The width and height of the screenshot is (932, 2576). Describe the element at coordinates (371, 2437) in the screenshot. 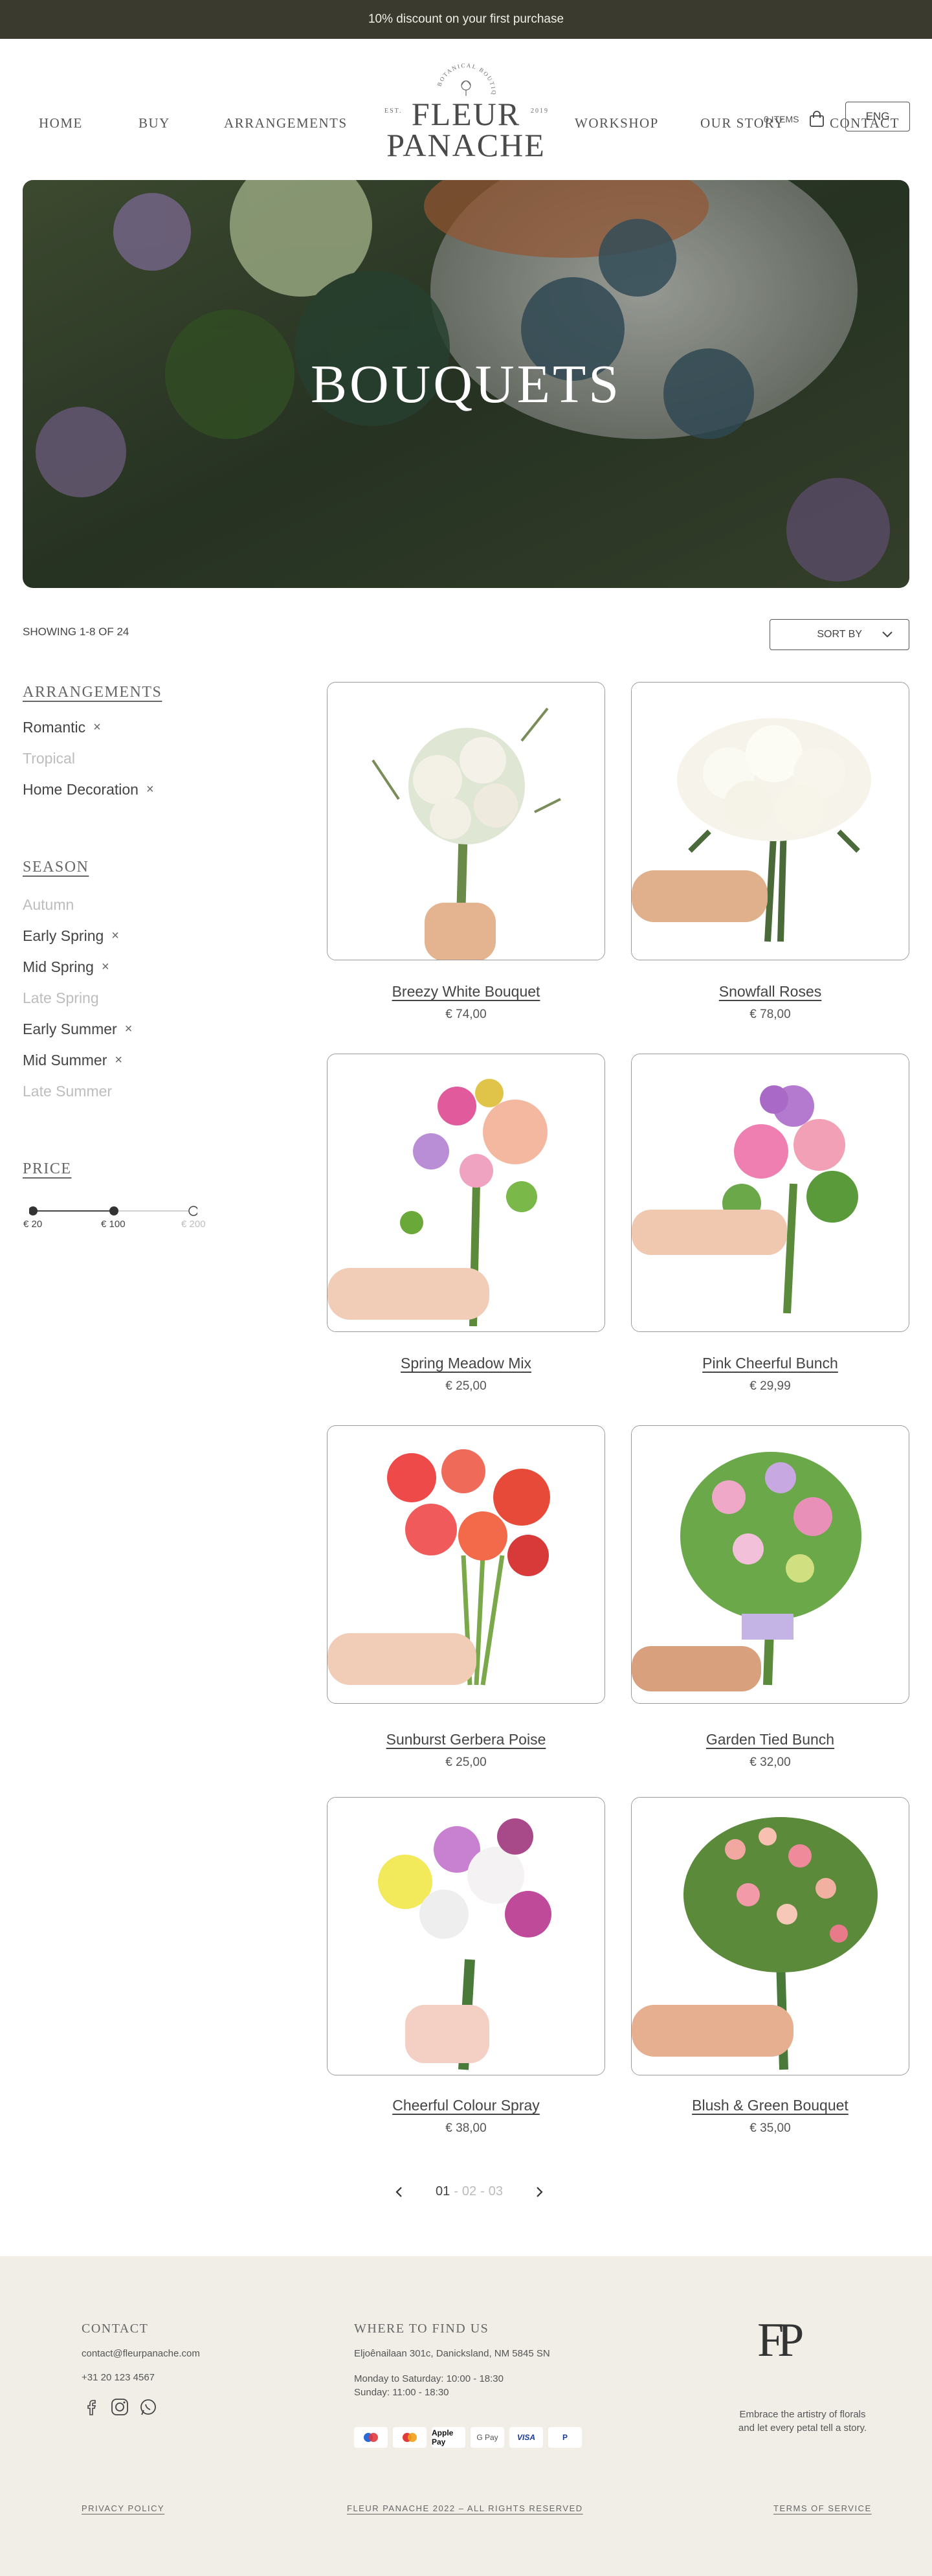

I see `maestro-icon` at that location.